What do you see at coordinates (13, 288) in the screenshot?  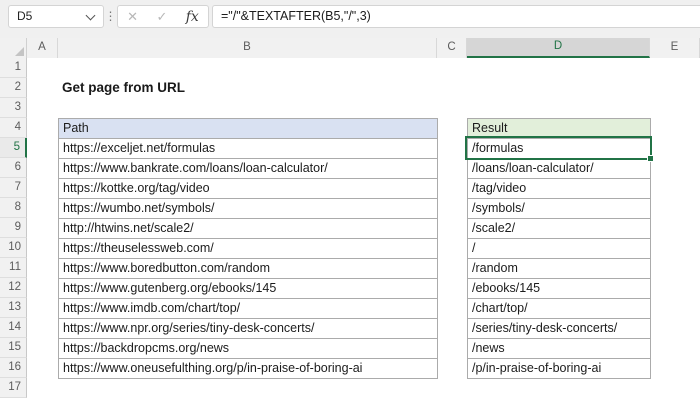 I see `row-header-12: 12` at bounding box center [13, 288].